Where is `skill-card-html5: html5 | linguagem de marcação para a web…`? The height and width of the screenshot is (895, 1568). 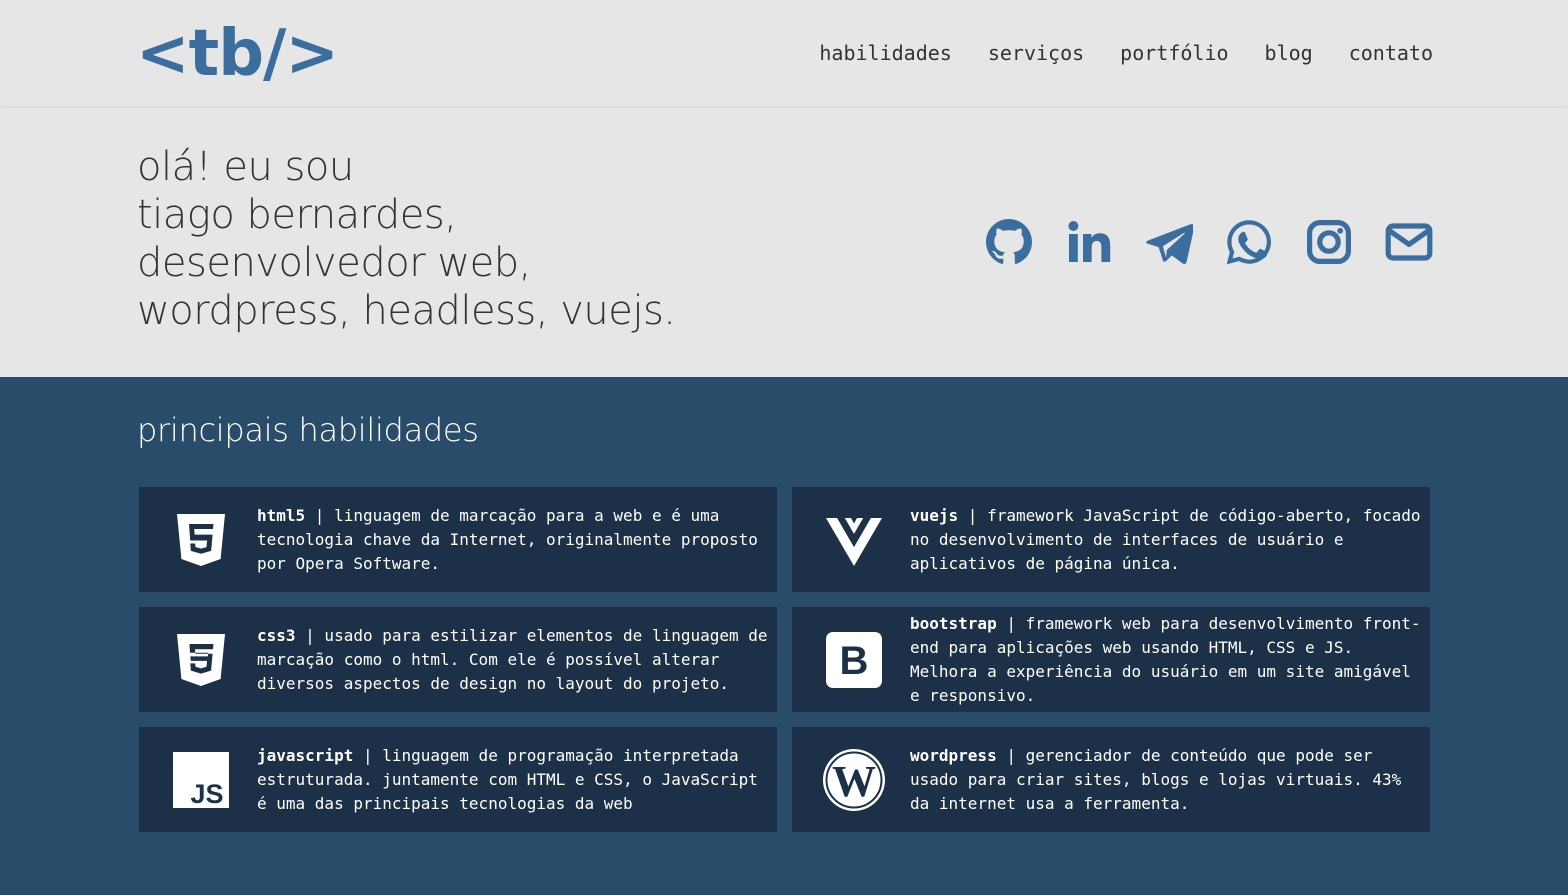
skill-card-html5: html5 | linguagem de marcação para a web… is located at coordinates (458, 539).